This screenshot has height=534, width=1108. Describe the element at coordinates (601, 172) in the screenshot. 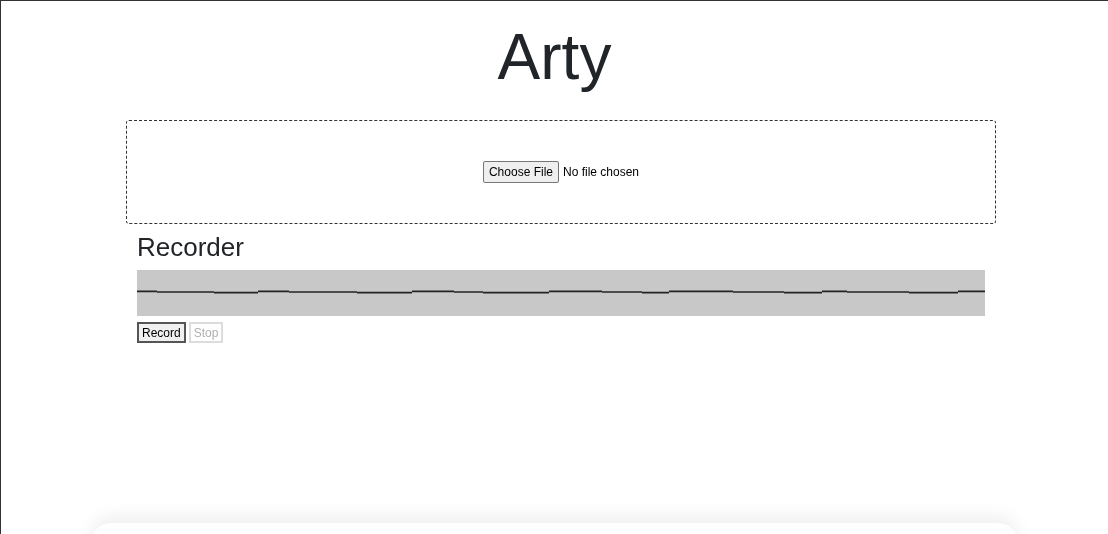

I see `file-status: No file chosen` at that location.